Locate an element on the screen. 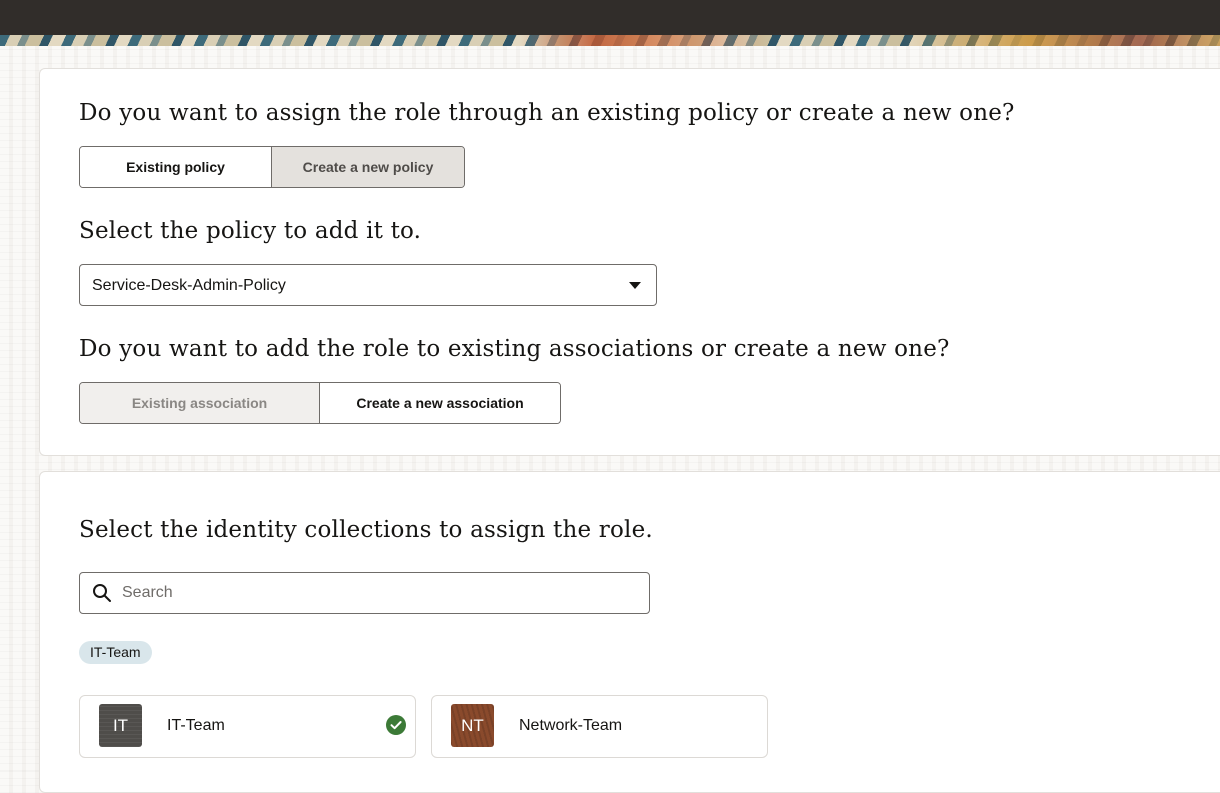 This screenshot has height=793, width=1220. policy-select-label: Select the policy to add it to. is located at coordinates (250, 231).